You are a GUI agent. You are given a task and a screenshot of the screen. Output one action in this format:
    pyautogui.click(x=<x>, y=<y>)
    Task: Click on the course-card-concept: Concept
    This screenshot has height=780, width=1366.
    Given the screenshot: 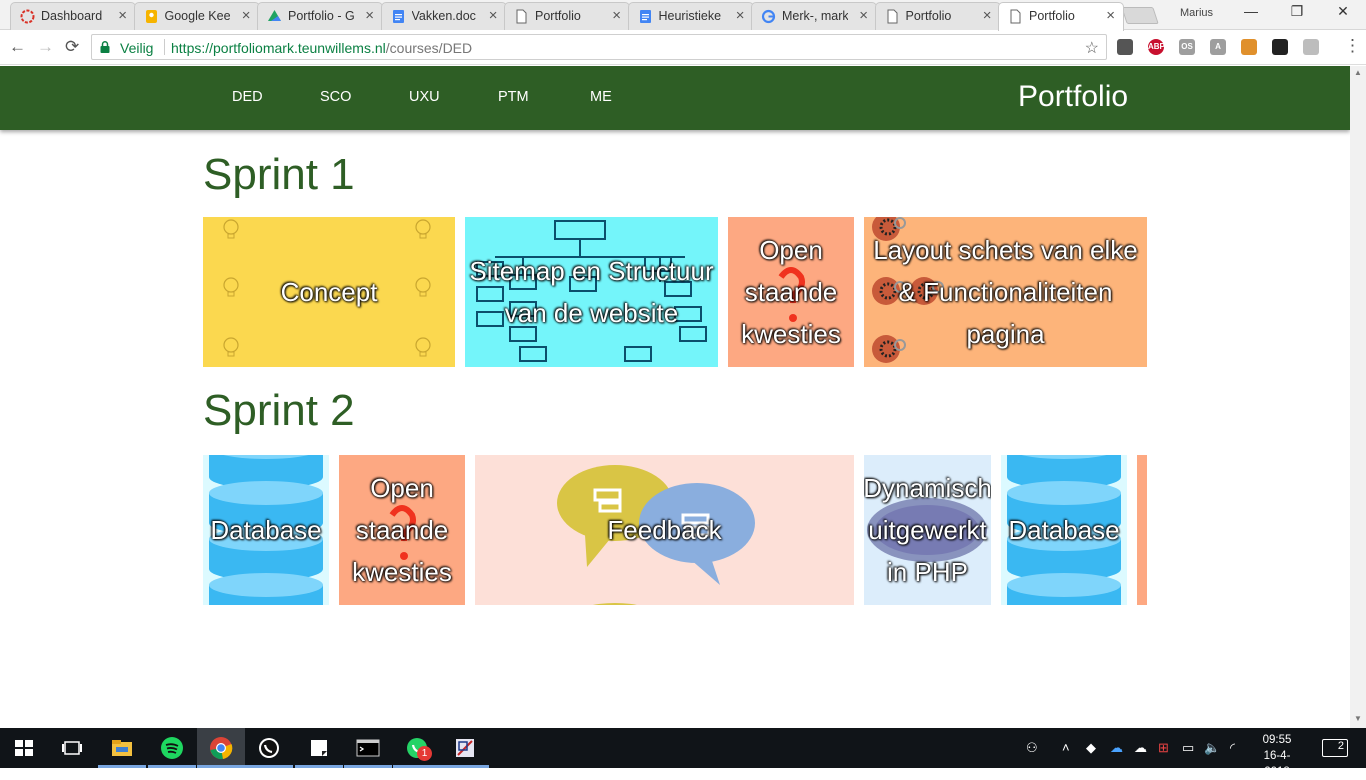 What is the action you would take?
    pyautogui.click(x=329, y=292)
    